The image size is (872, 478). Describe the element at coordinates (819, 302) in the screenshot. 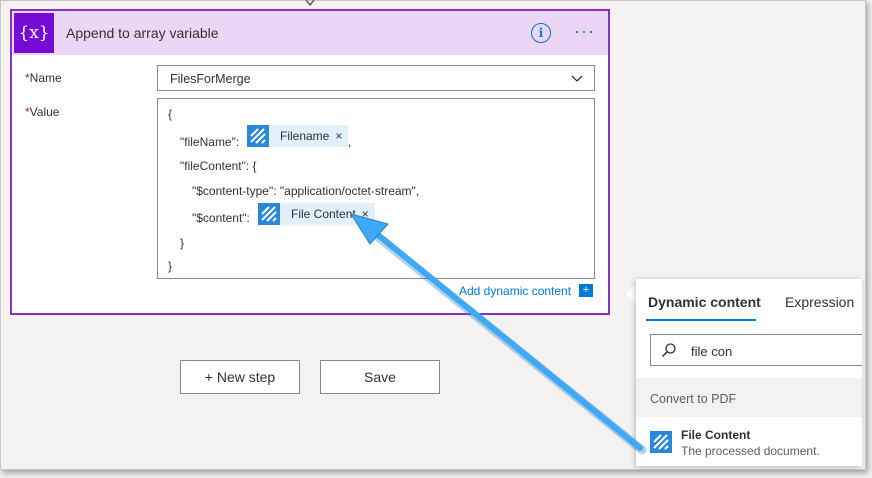

I see `tab-expression: Expression` at that location.